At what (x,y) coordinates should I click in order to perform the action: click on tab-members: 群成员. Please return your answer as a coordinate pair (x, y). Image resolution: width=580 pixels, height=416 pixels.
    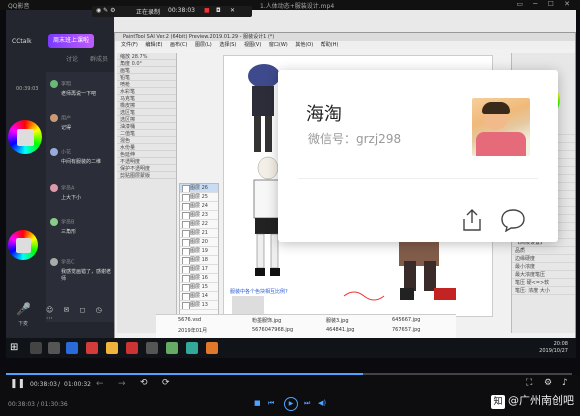
    Looking at the image, I should click on (99, 58).